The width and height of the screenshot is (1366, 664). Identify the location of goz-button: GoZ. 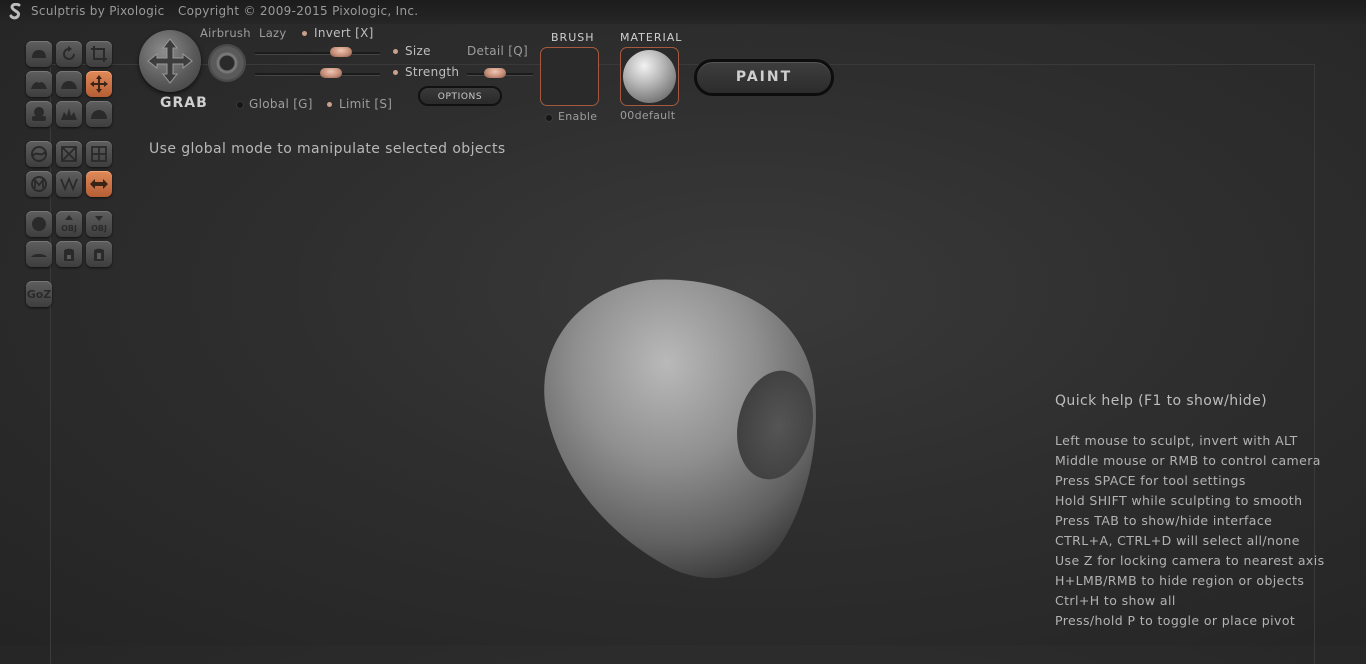
(39, 294).